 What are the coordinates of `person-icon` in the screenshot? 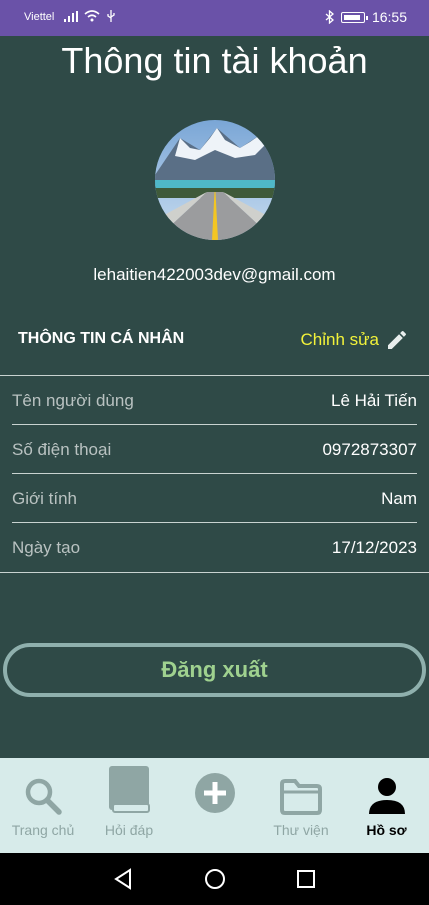 It's located at (386, 796).